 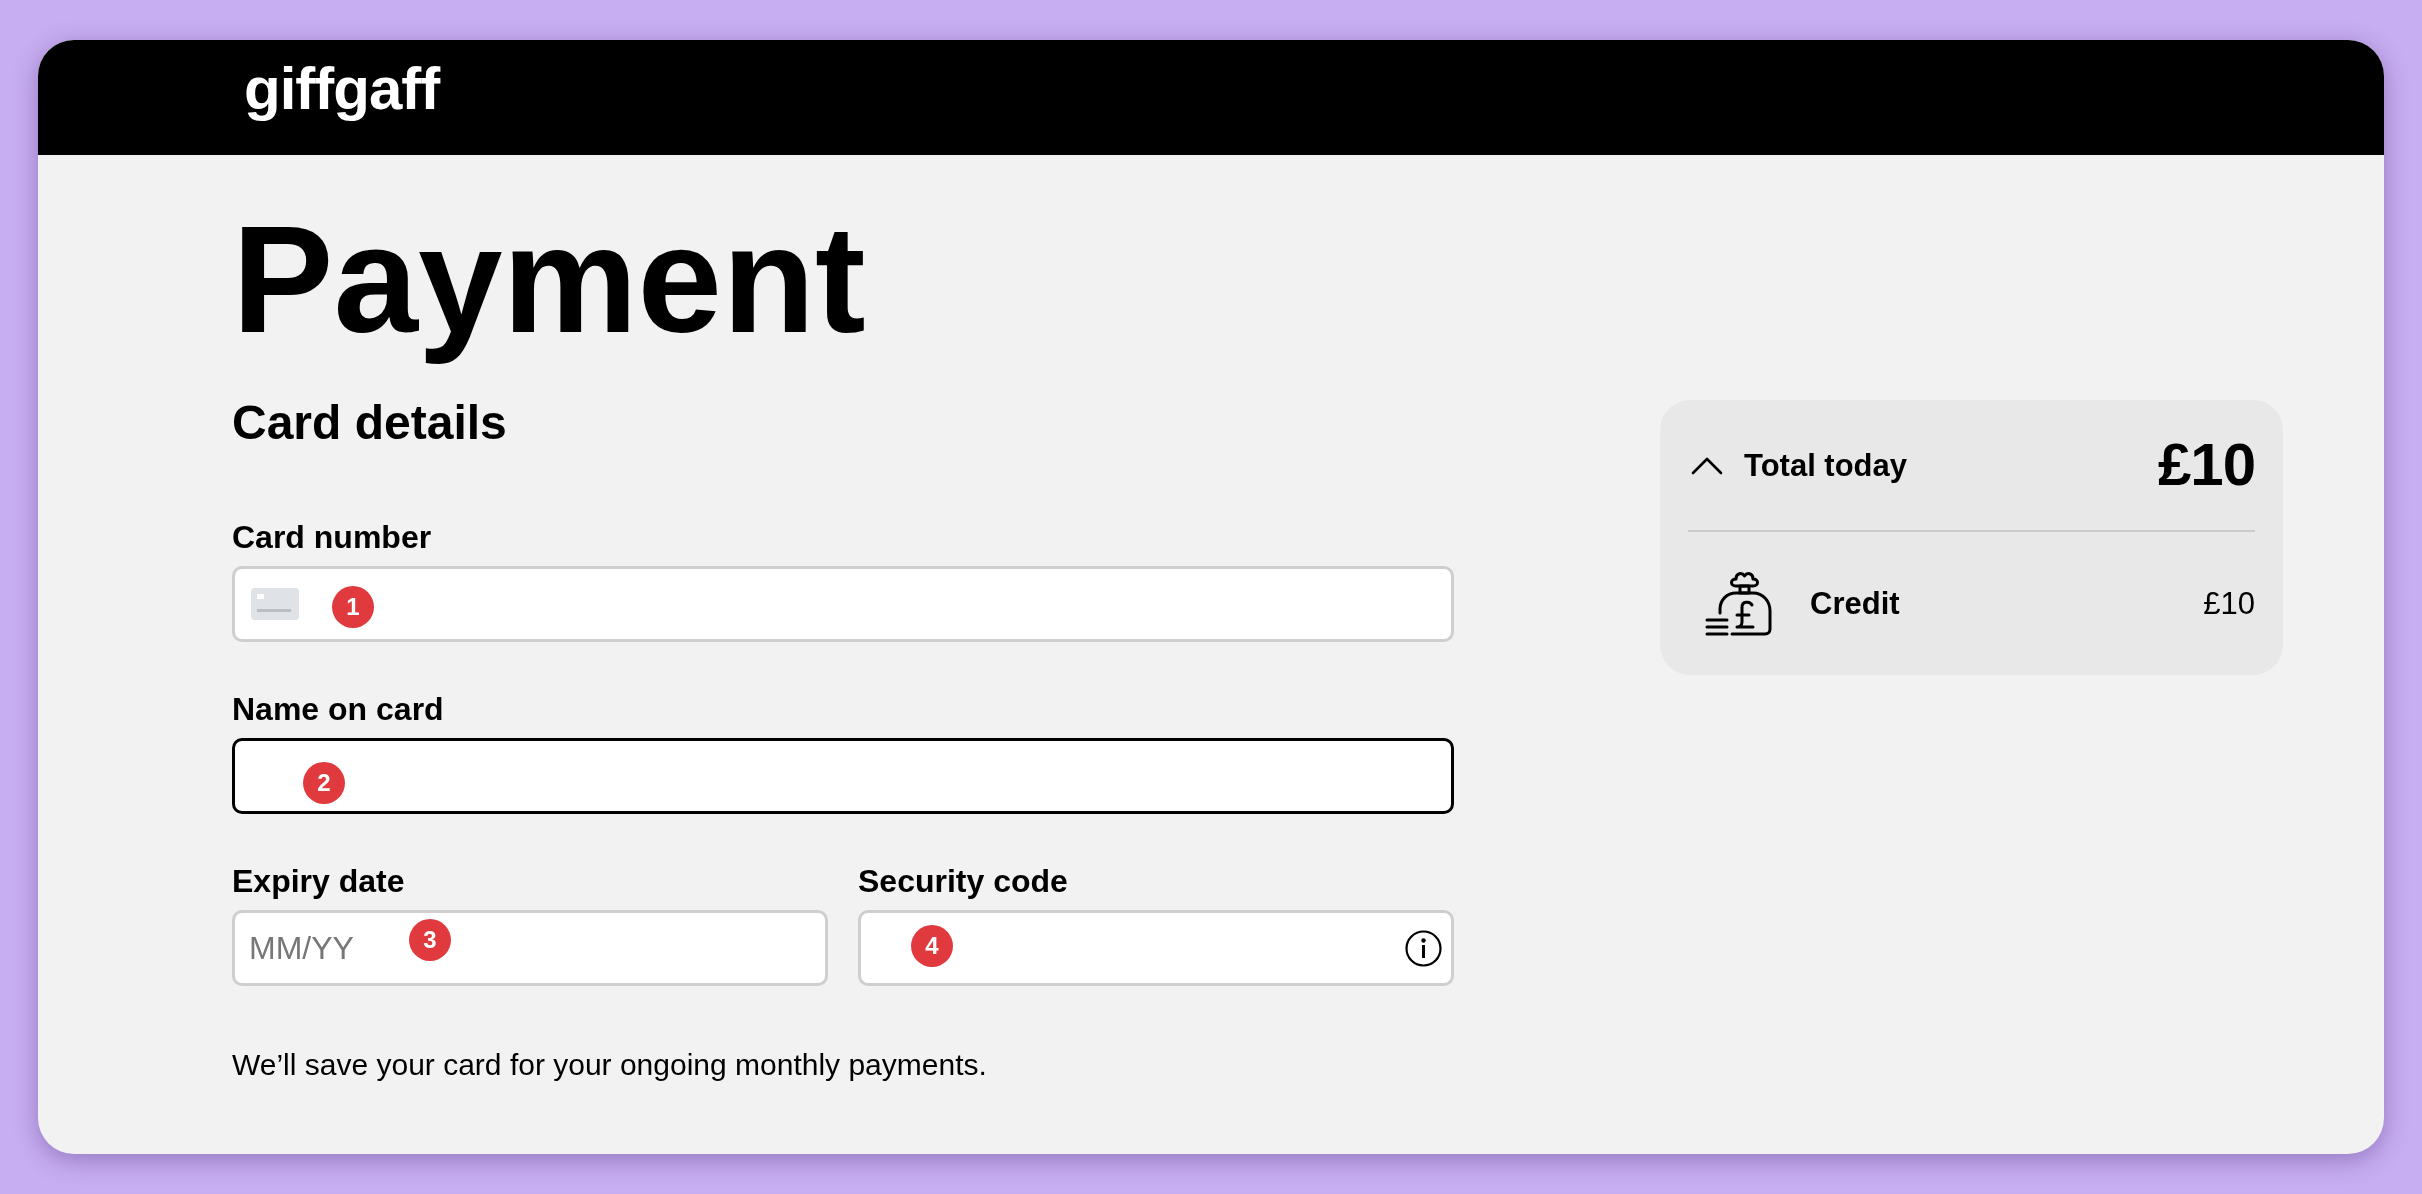 What do you see at coordinates (843, 776) in the screenshot?
I see `name-field` at bounding box center [843, 776].